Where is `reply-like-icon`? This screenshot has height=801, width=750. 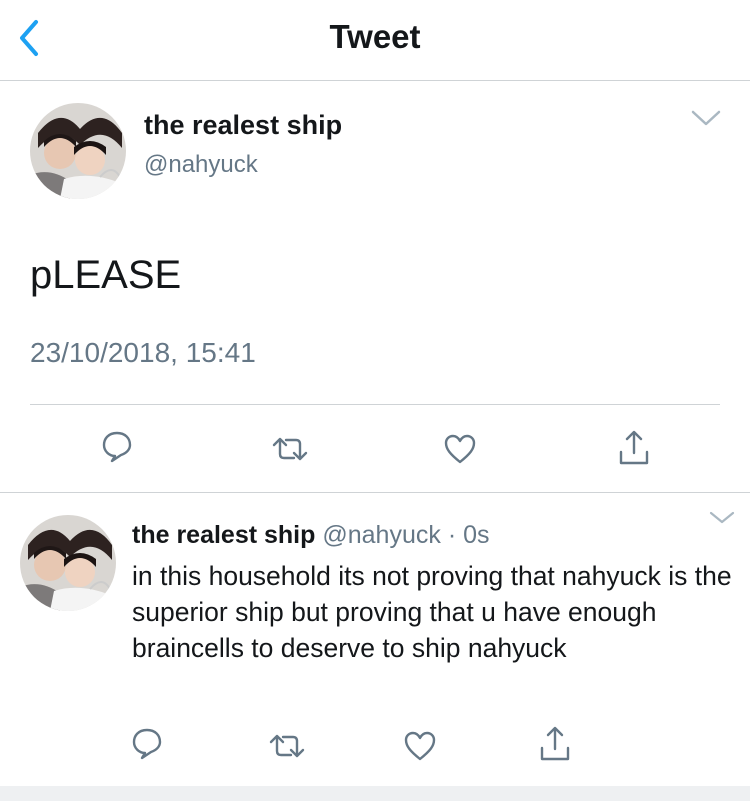
reply-like-icon is located at coordinates (420, 746).